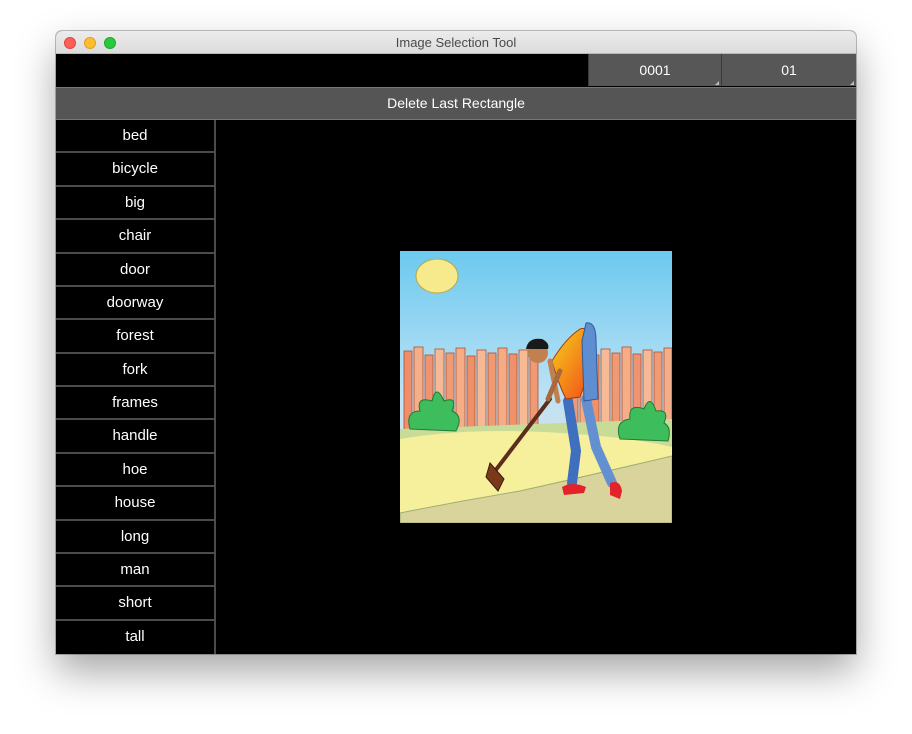  Describe the element at coordinates (135, 537) in the screenshot. I see `sidebar-item-long: long` at that location.